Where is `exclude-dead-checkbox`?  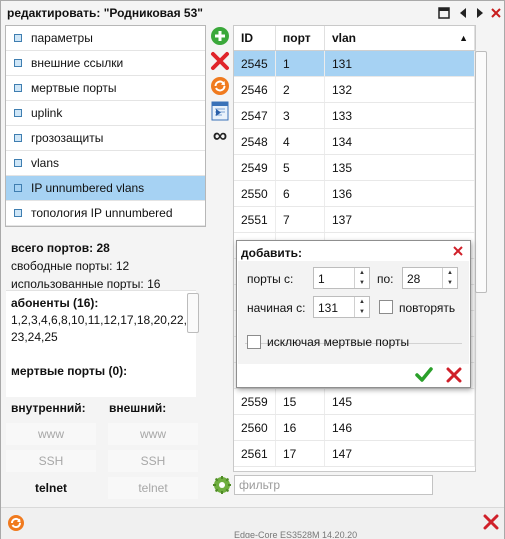 exclude-dead-checkbox is located at coordinates (254, 342).